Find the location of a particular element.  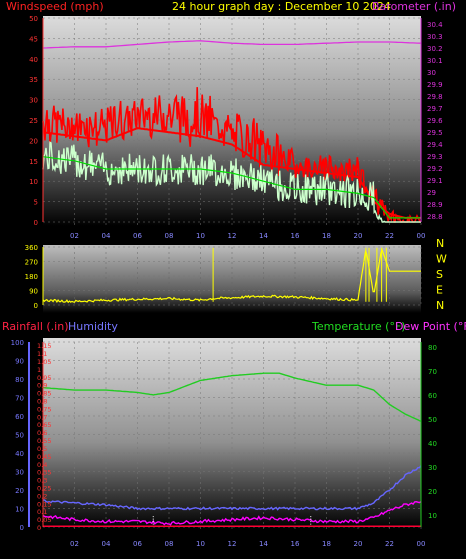

temp-x-tick-label: 22 is located at coordinates (389, 544).